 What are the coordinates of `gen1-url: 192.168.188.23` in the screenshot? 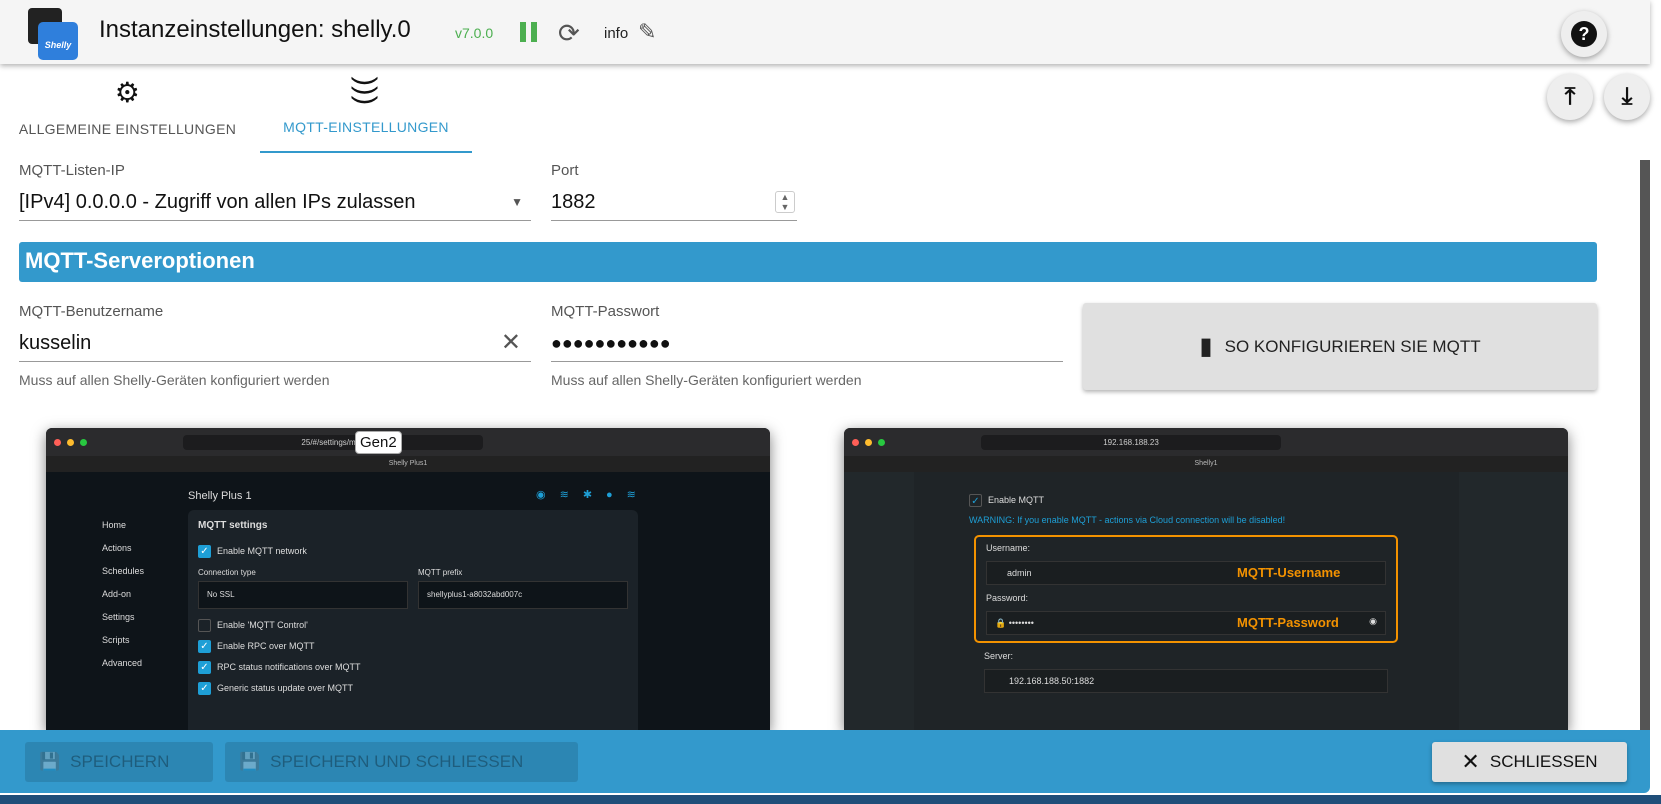 It's located at (1131, 442).